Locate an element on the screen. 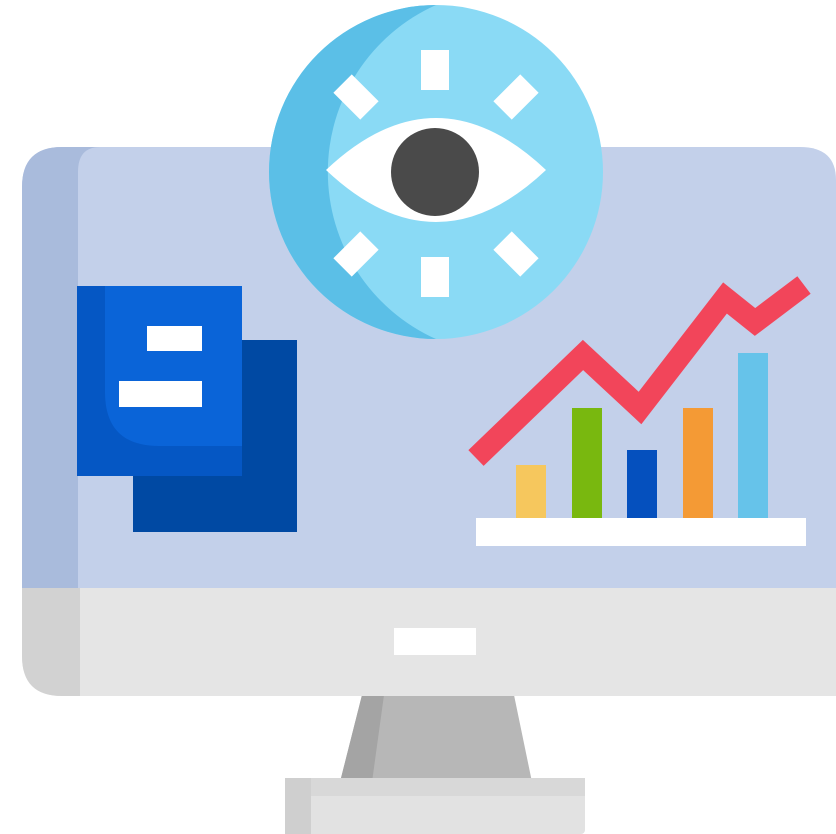 The image size is (836, 834). monitor-stand is located at coordinates (435, 764).